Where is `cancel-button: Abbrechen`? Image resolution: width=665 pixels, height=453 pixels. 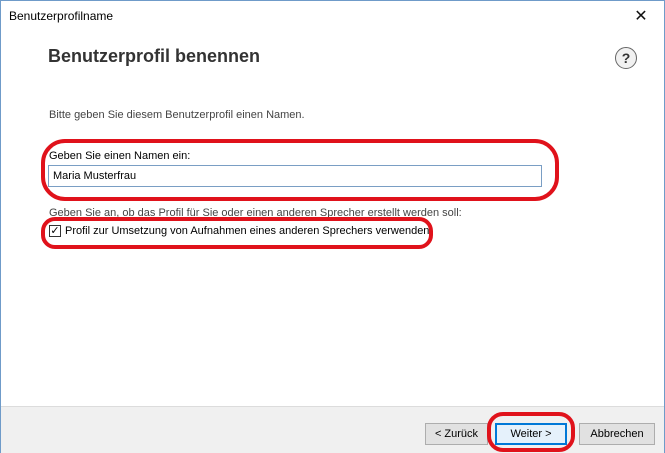
cancel-button: Abbrechen is located at coordinates (617, 434).